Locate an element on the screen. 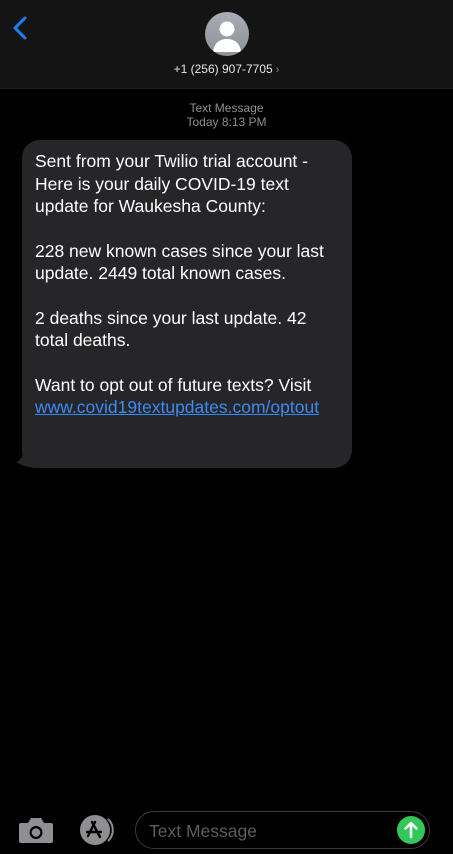  arrow-up-icon is located at coordinates (411, 830).